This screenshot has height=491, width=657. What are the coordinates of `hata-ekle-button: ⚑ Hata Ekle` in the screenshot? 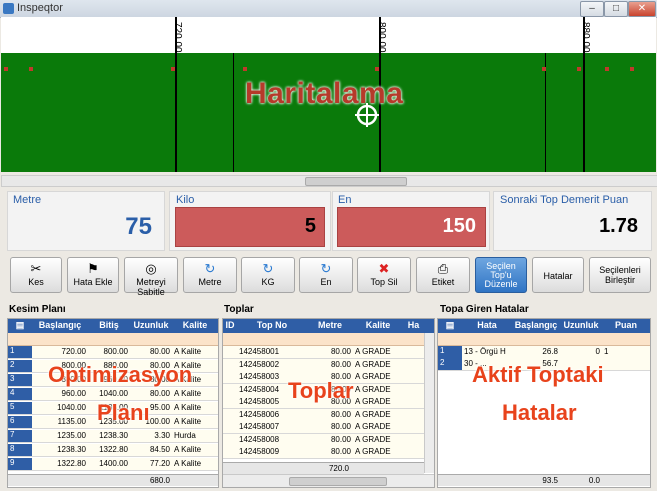 It's located at (93, 275).